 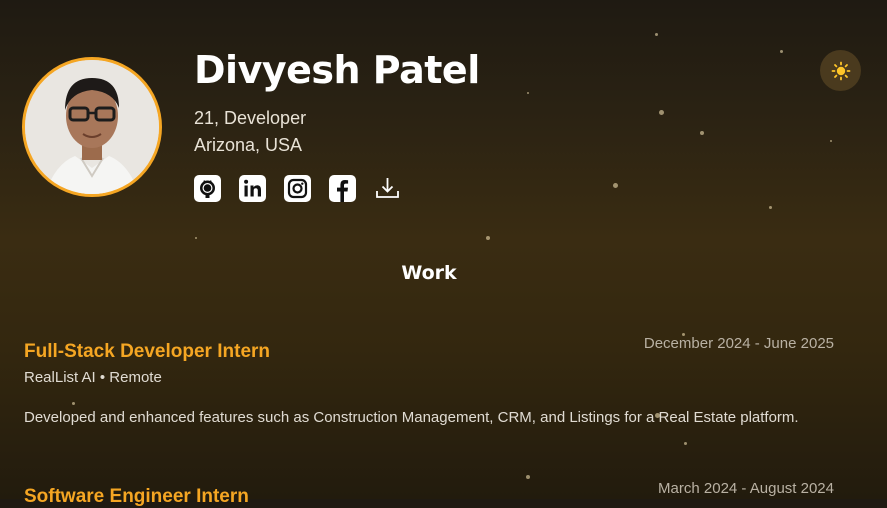 What do you see at coordinates (387, 188) in the screenshot?
I see `download-icon` at bounding box center [387, 188].